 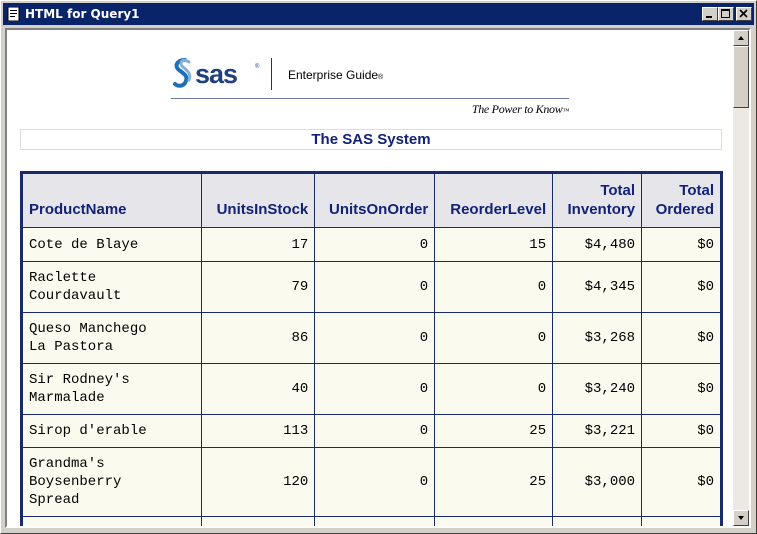 What do you see at coordinates (112, 200) in the screenshot?
I see `column-header-productname: ProductName` at bounding box center [112, 200].